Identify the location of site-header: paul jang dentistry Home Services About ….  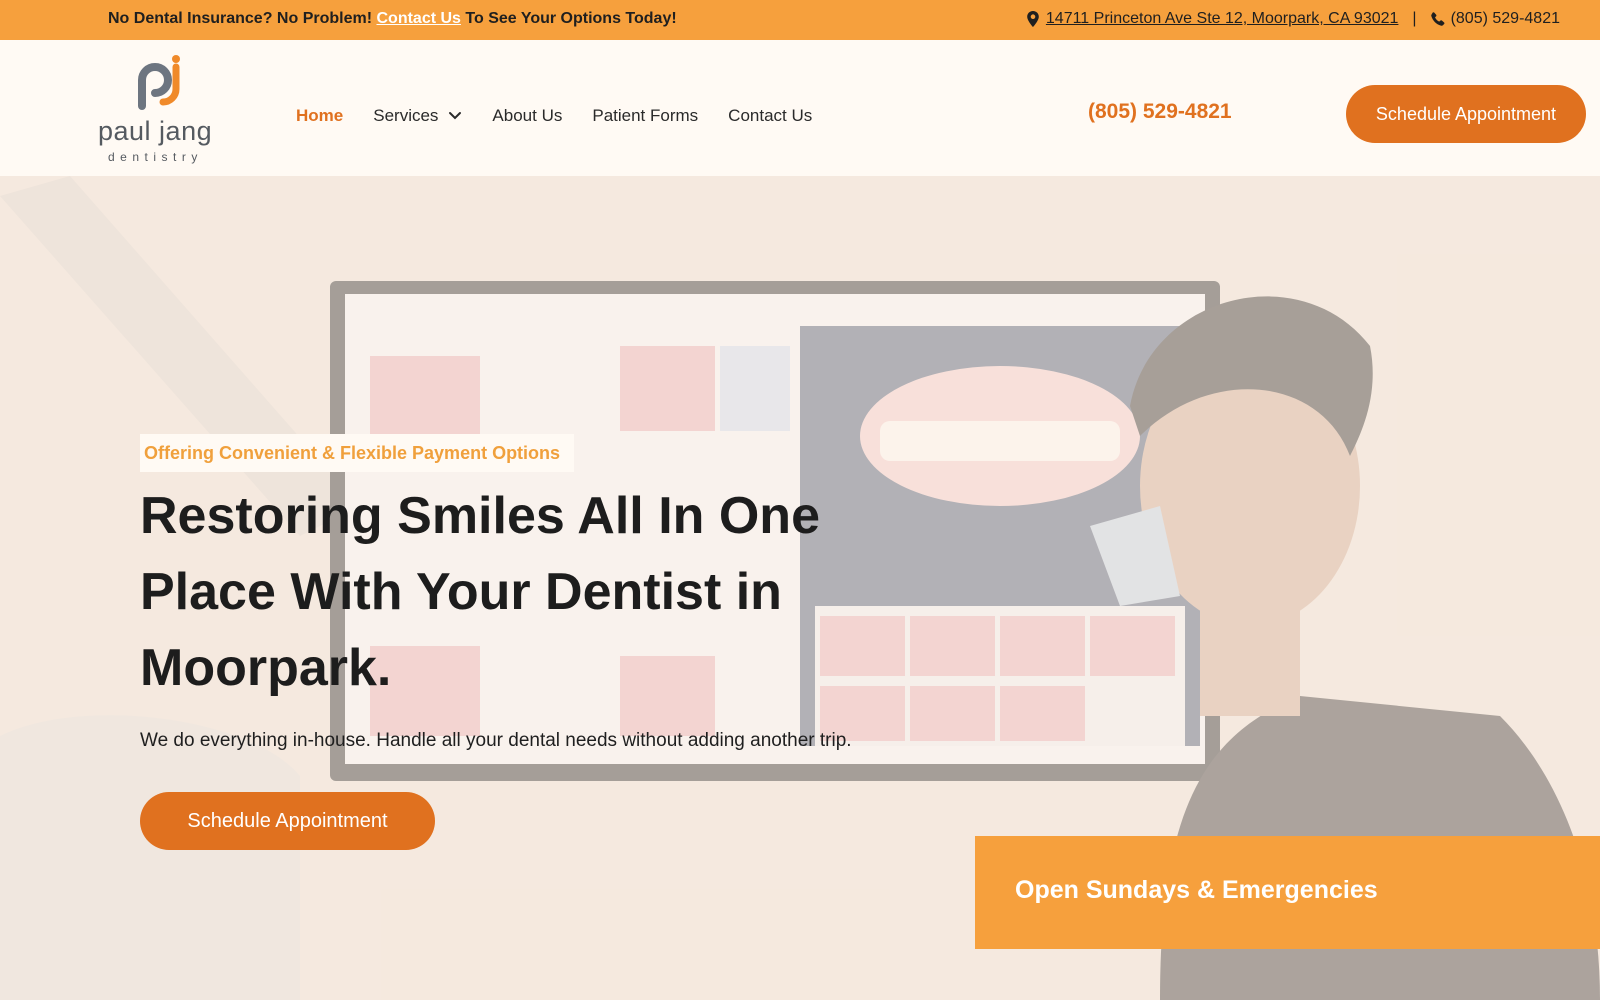
(800, 108).